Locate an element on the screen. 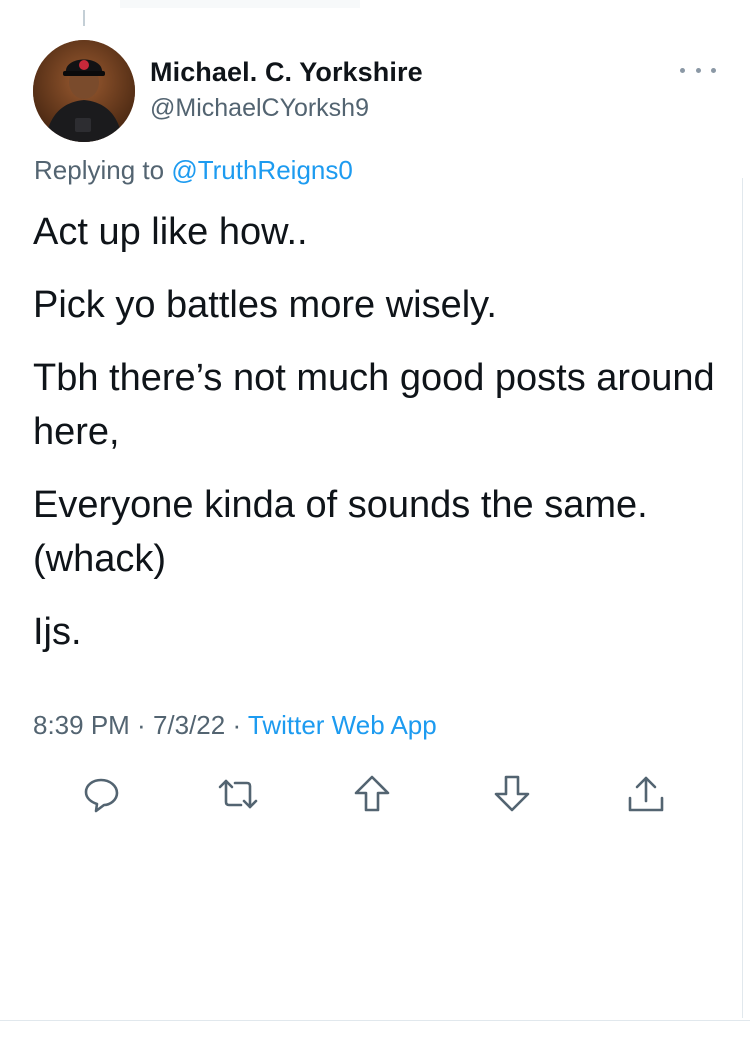 The width and height of the screenshot is (750, 1037). more-options-icon is located at coordinates (698, 70).